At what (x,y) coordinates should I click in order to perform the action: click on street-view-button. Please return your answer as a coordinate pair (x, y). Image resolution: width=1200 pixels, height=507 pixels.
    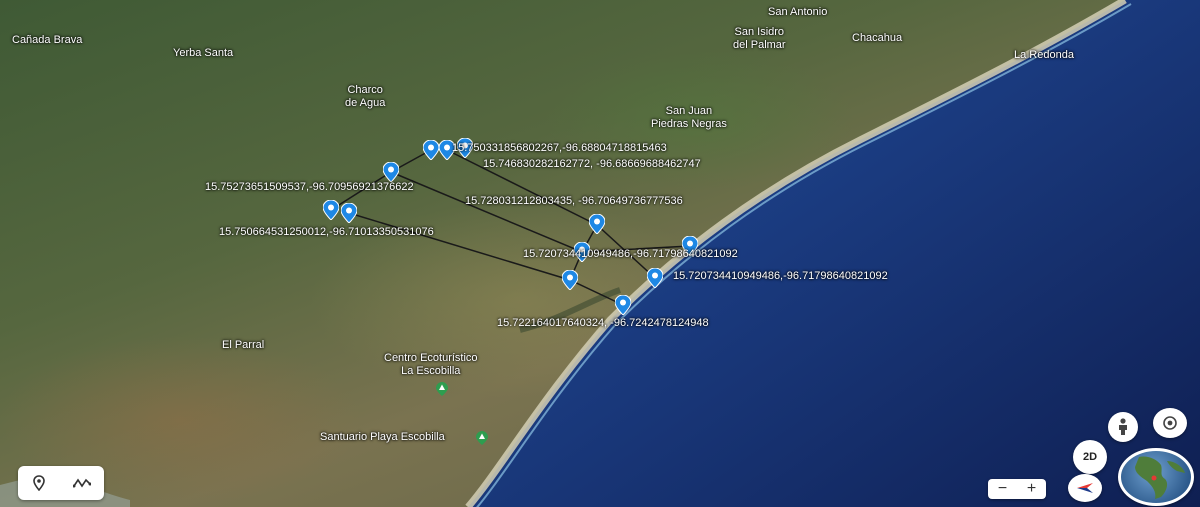
    Looking at the image, I should click on (1123, 427).